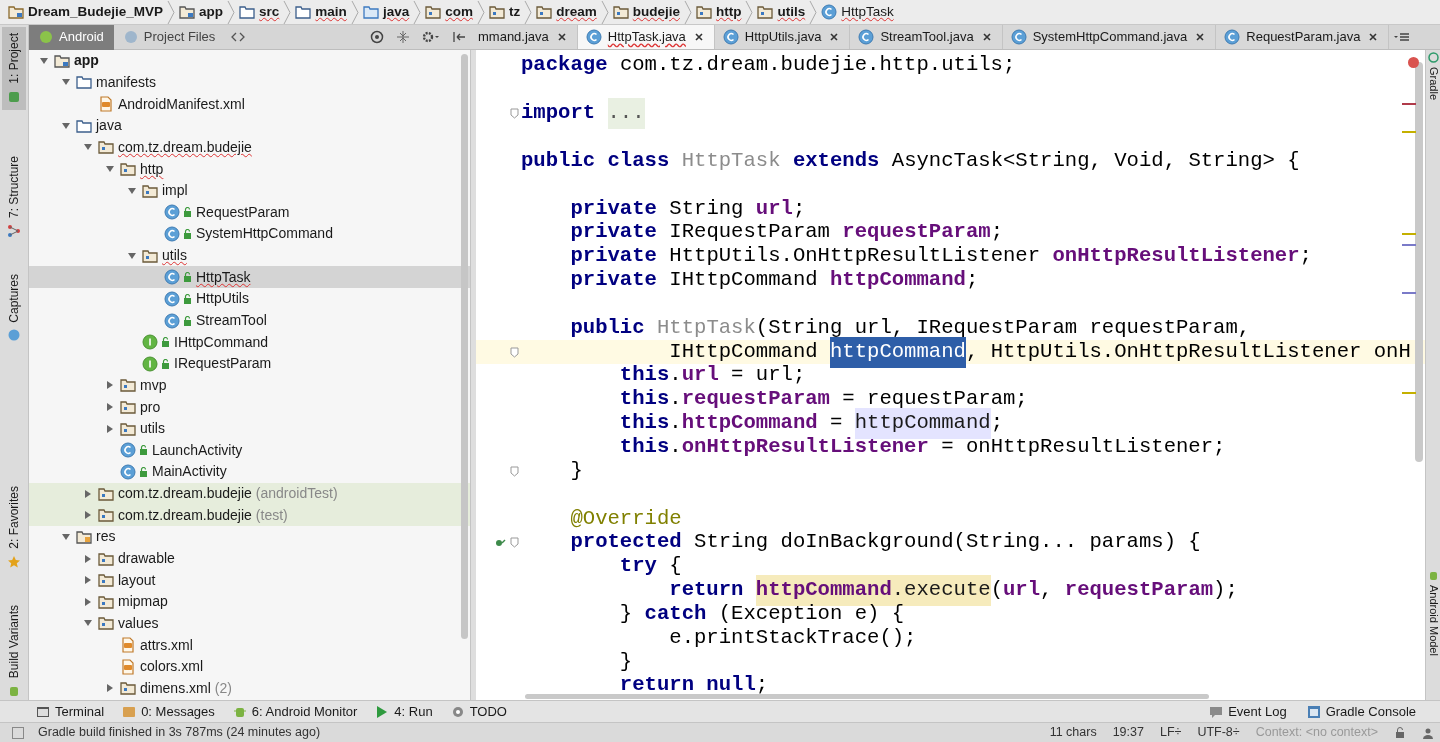  Describe the element at coordinates (321, 12) in the screenshot. I see `breadcrumb-item: main` at that location.